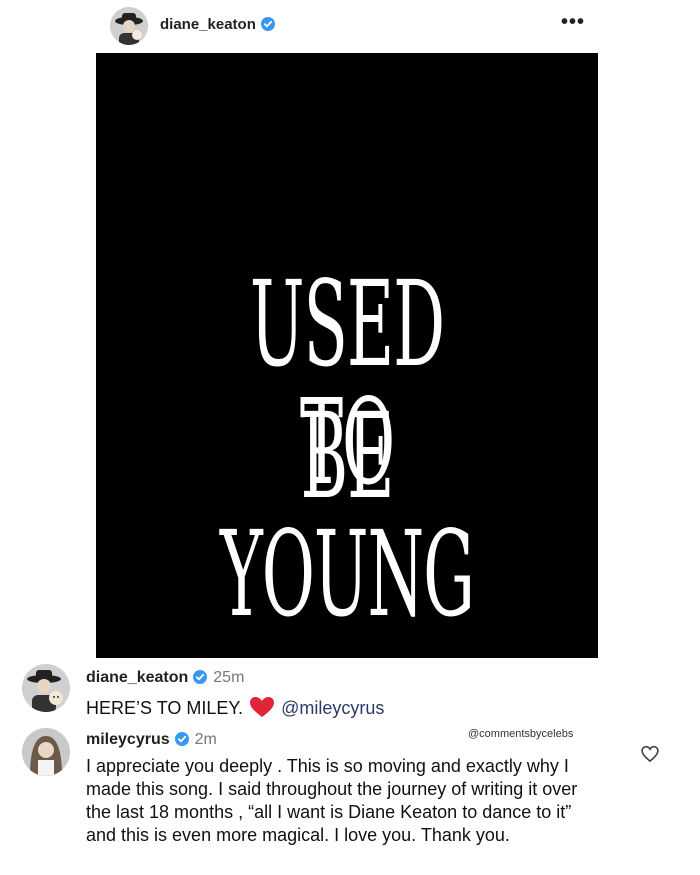 The height and width of the screenshot is (875, 700). Describe the element at coordinates (229, 677) in the screenshot. I see `comment-time: 25m` at that location.